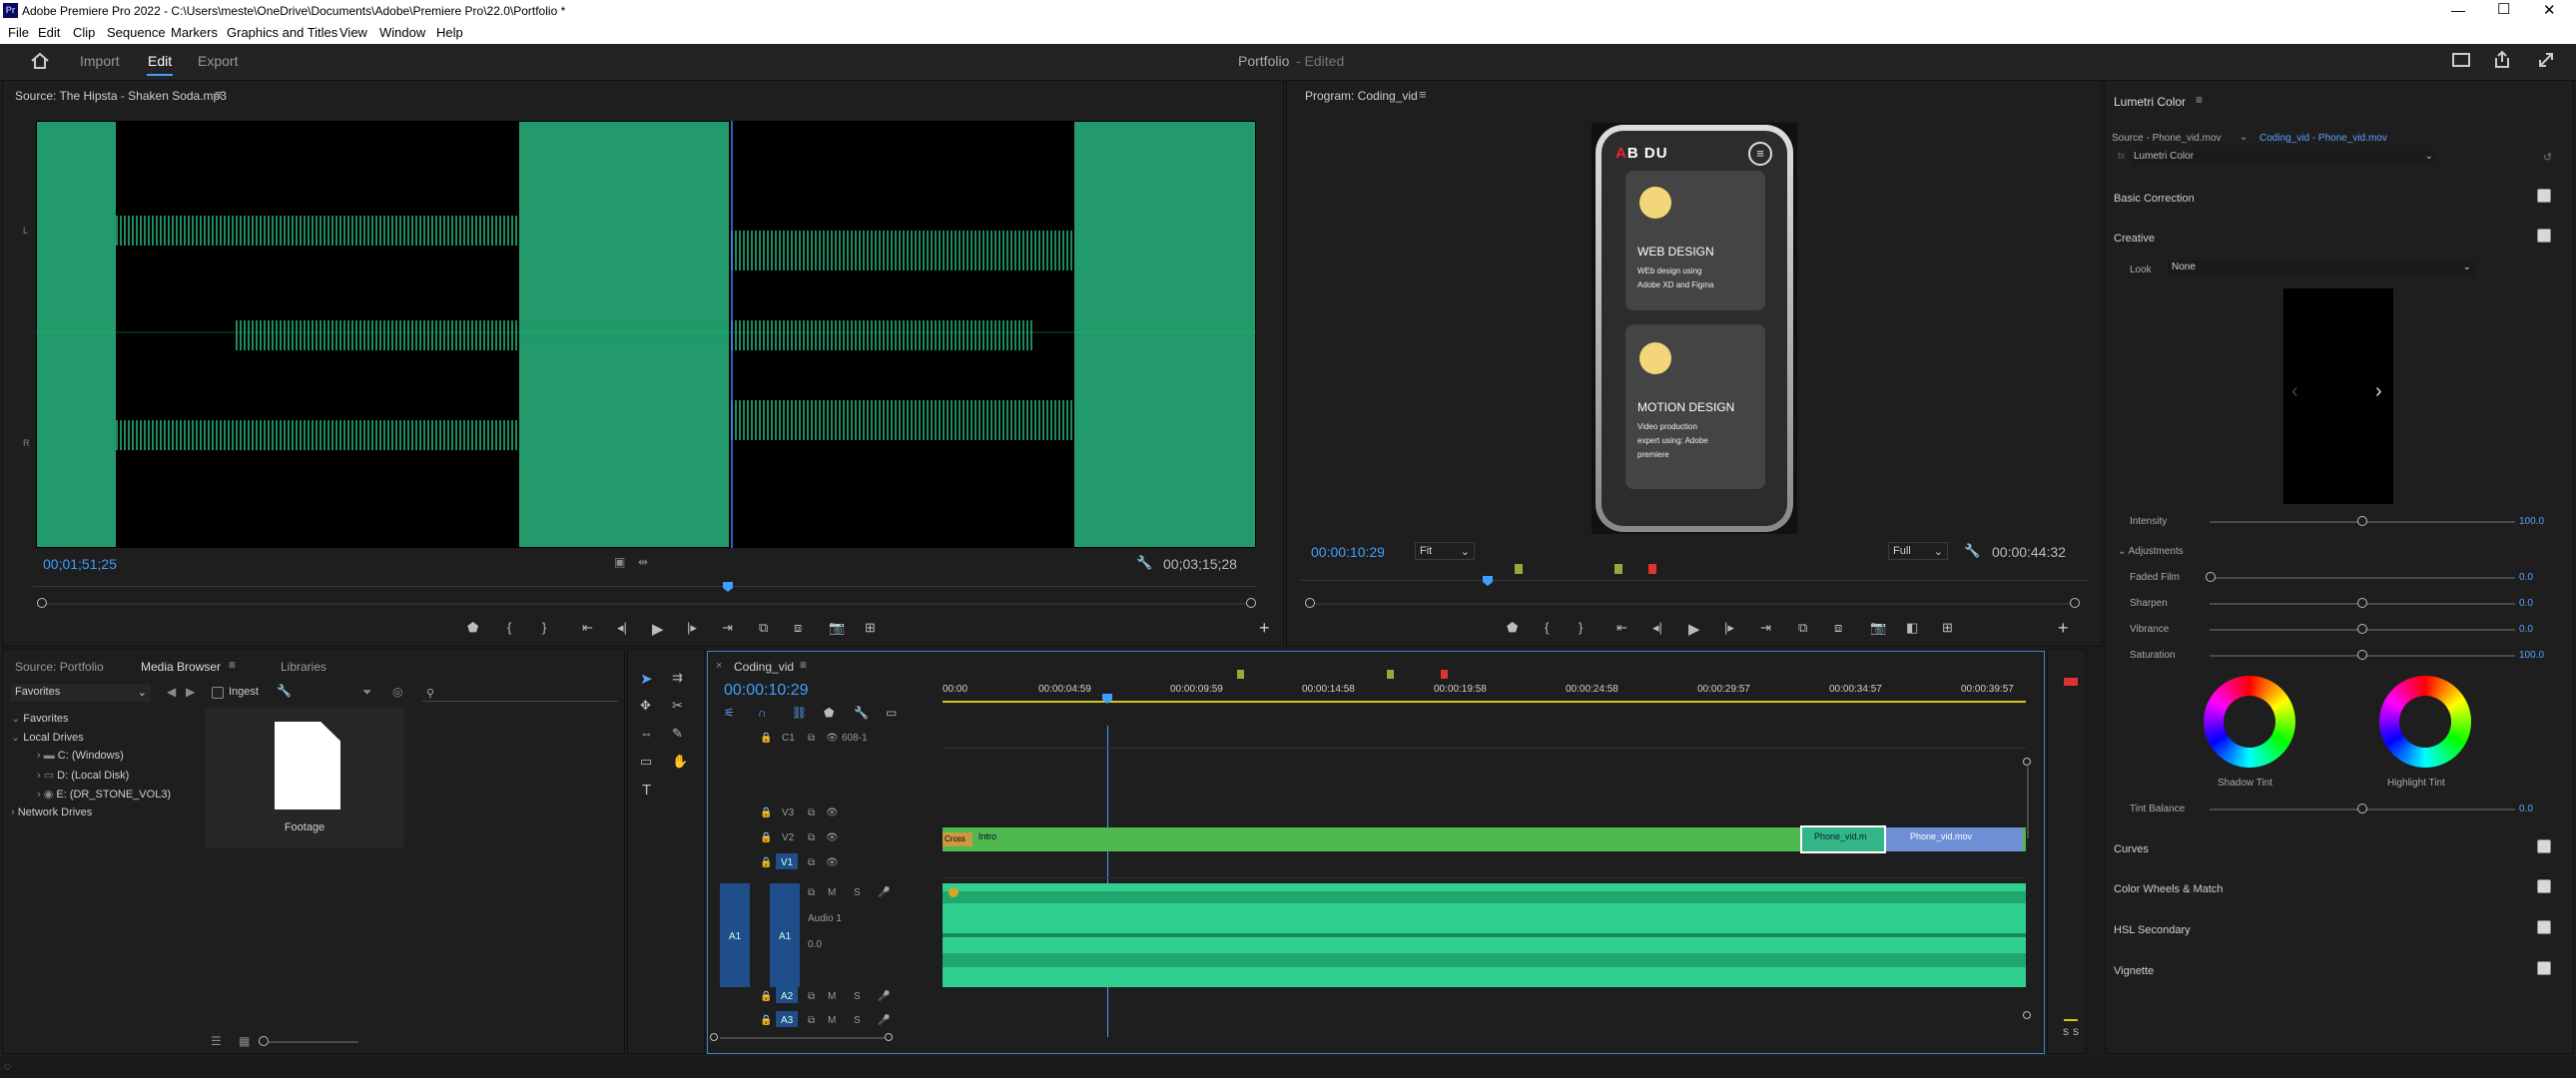 The width and height of the screenshot is (2576, 1078). I want to click on a2-mic-icon: 🎤, so click(884, 996).